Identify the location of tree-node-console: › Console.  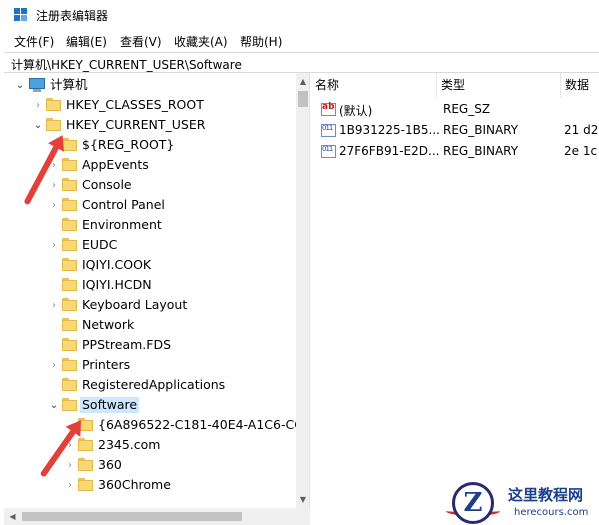
(149, 185).